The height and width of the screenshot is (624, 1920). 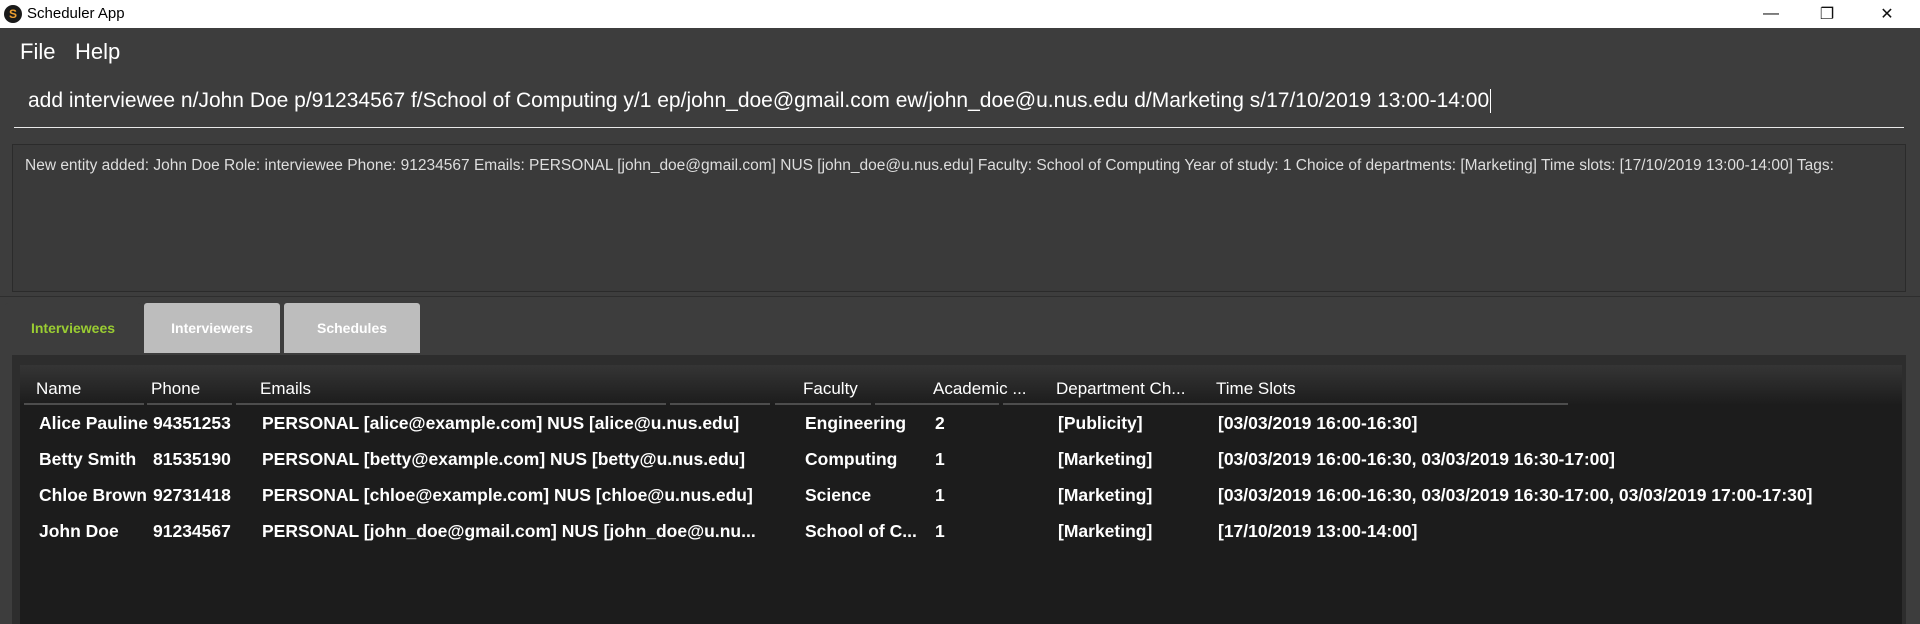 I want to click on cell-phone: 81535190, so click(x=192, y=459).